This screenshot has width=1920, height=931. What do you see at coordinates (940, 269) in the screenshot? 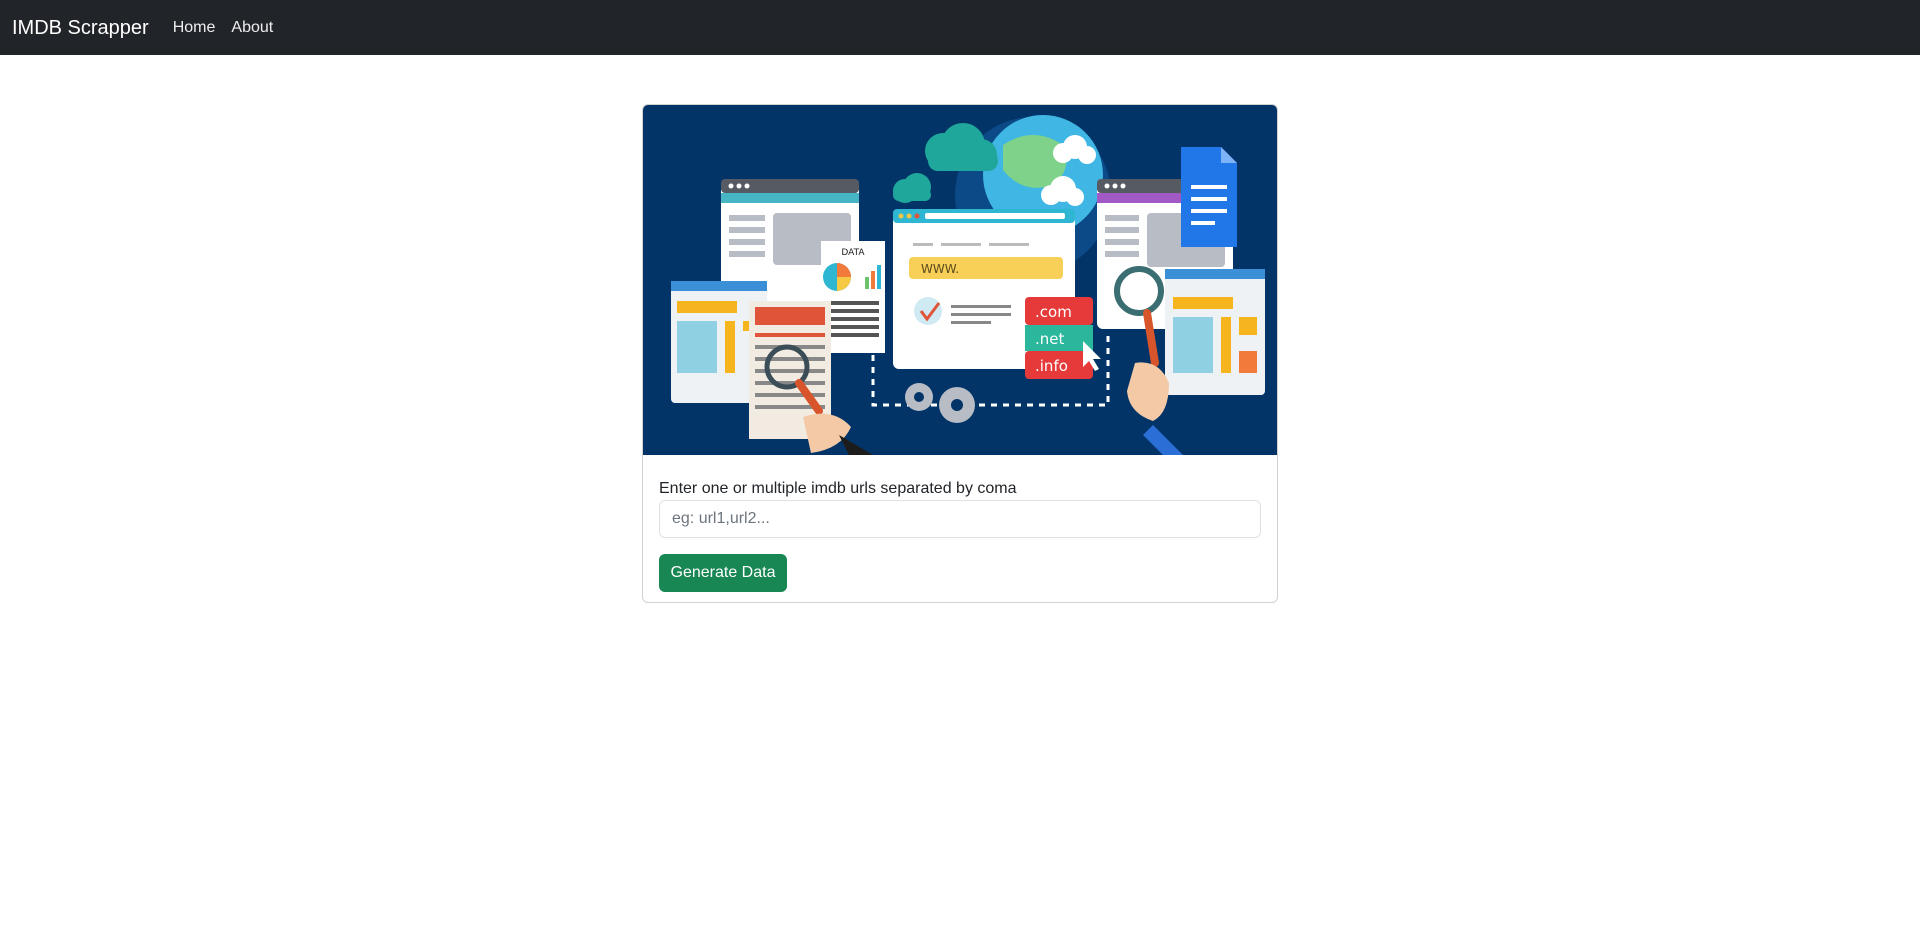
I see `svg-text: WWW.` at bounding box center [940, 269].